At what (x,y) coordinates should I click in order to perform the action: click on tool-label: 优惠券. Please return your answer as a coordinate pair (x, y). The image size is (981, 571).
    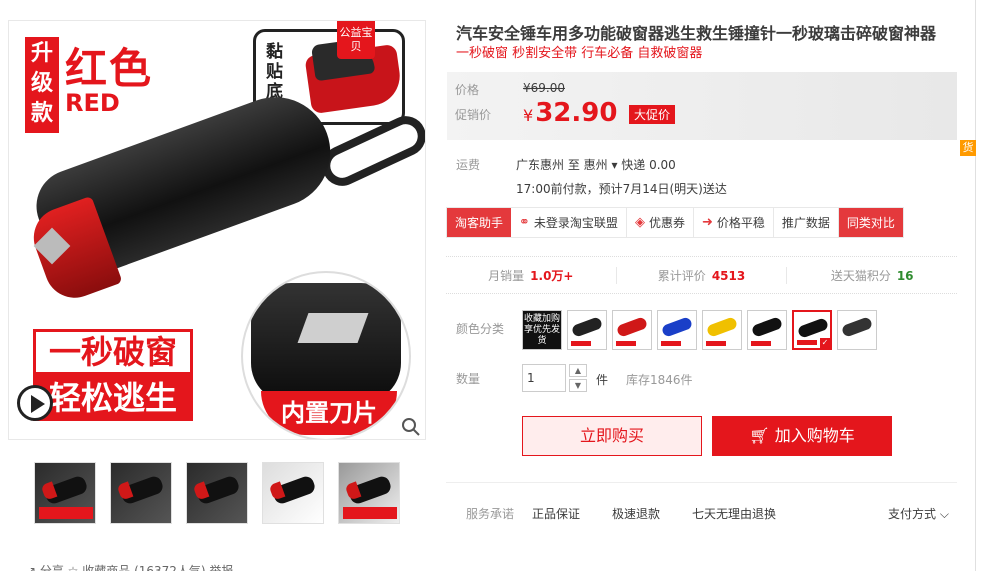
    Looking at the image, I should click on (666, 223).